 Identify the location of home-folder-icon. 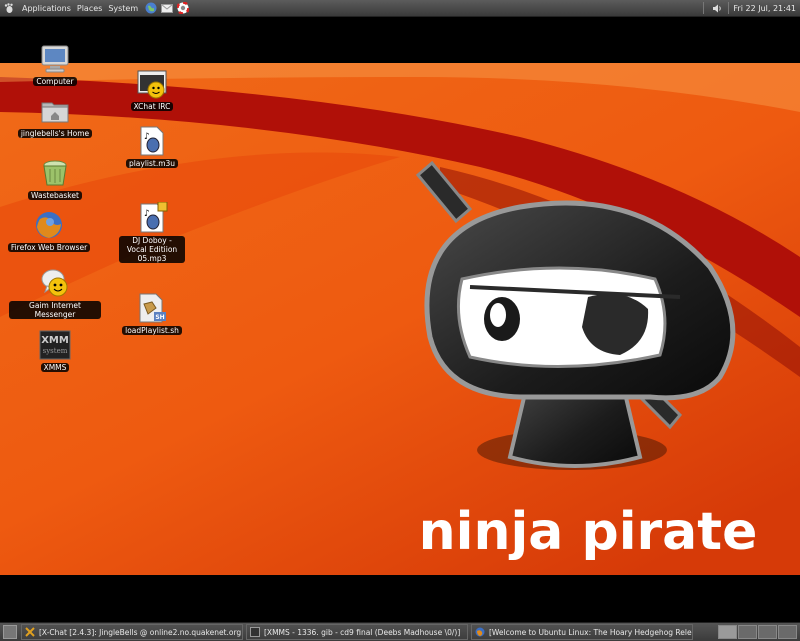
(55, 112).